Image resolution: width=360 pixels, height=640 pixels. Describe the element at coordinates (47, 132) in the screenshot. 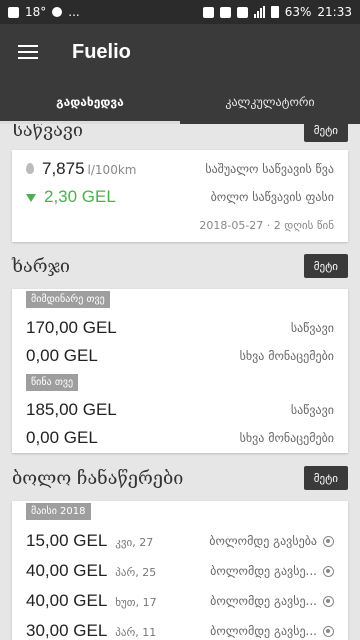

I see `fuel-section-title: საწვავი` at that location.